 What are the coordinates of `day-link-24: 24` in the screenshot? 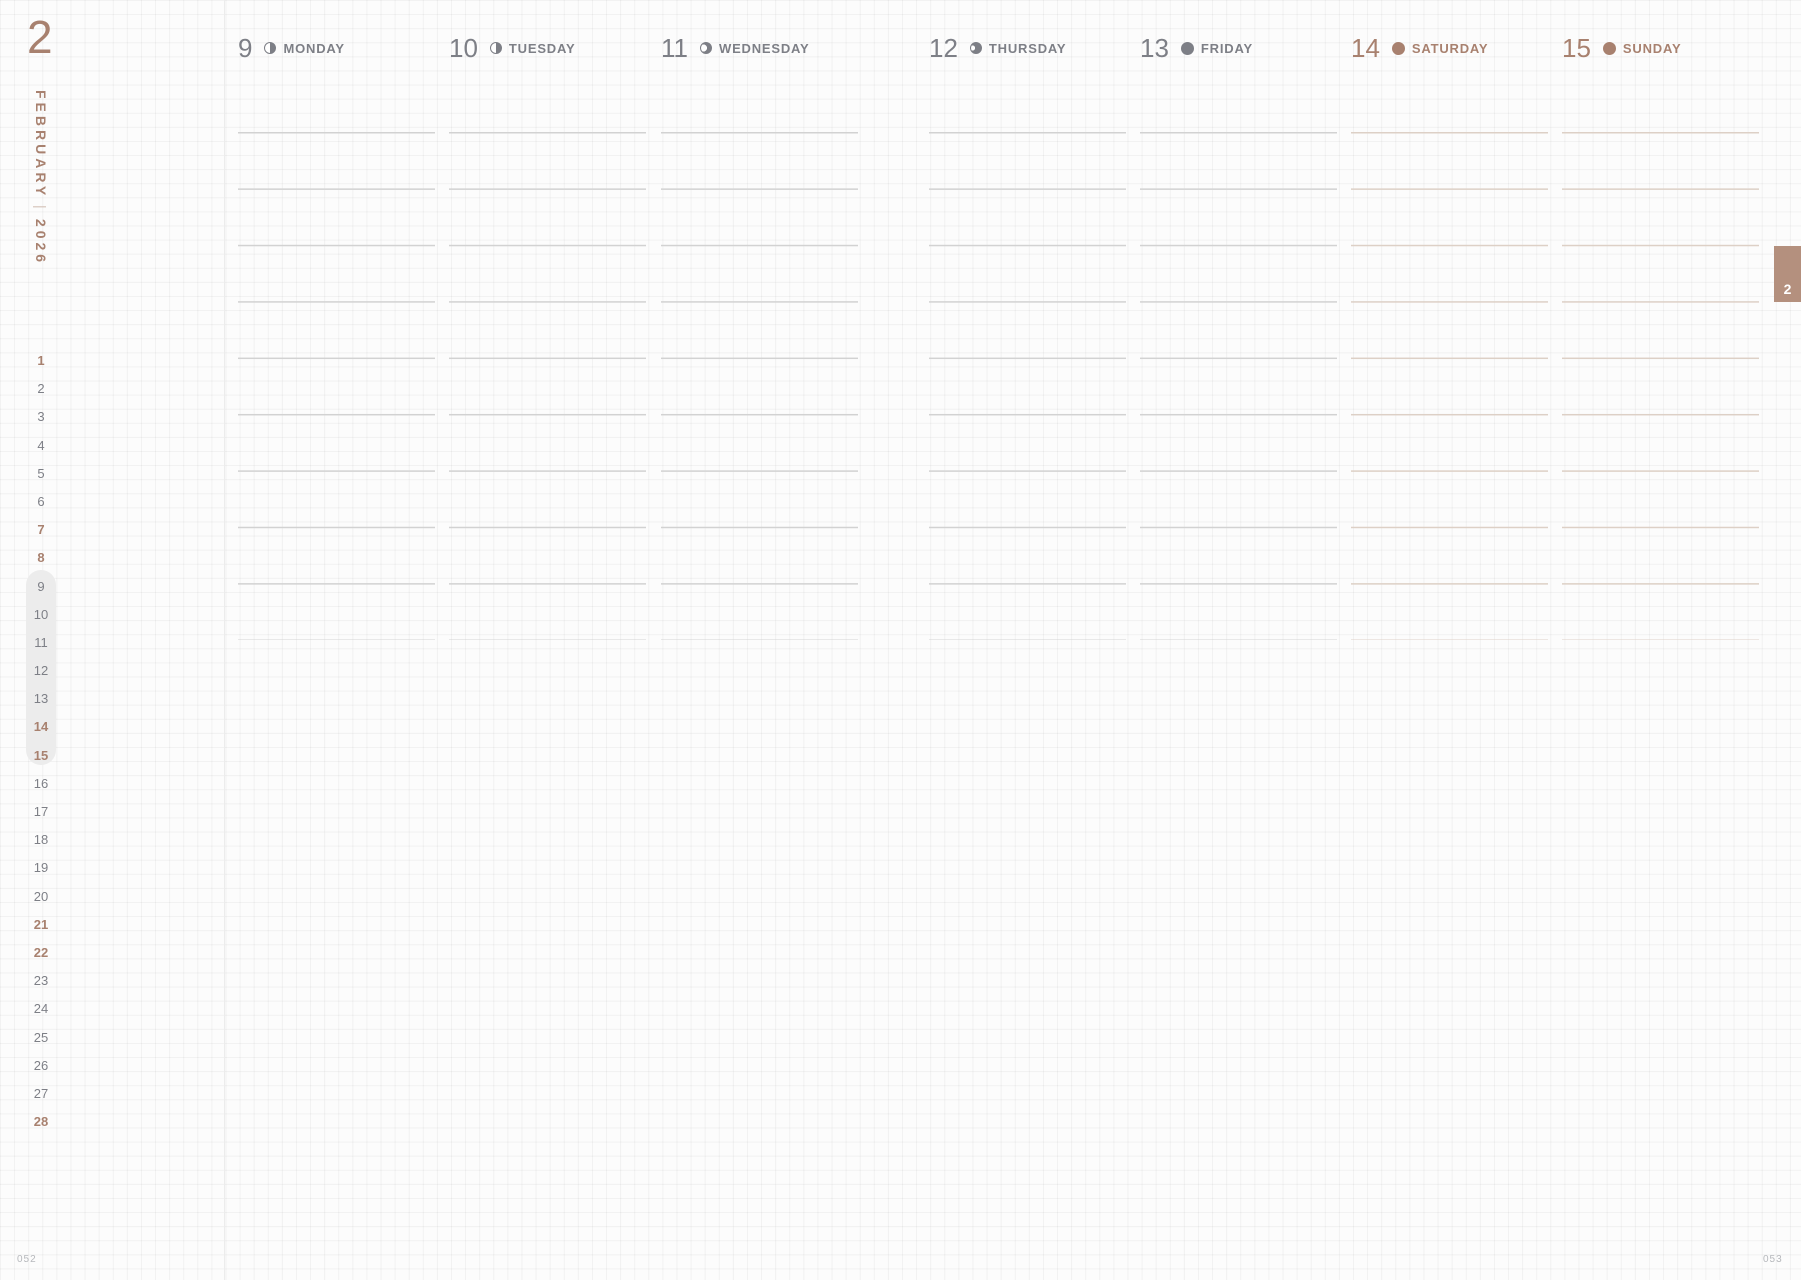 It's located at (41, 1009).